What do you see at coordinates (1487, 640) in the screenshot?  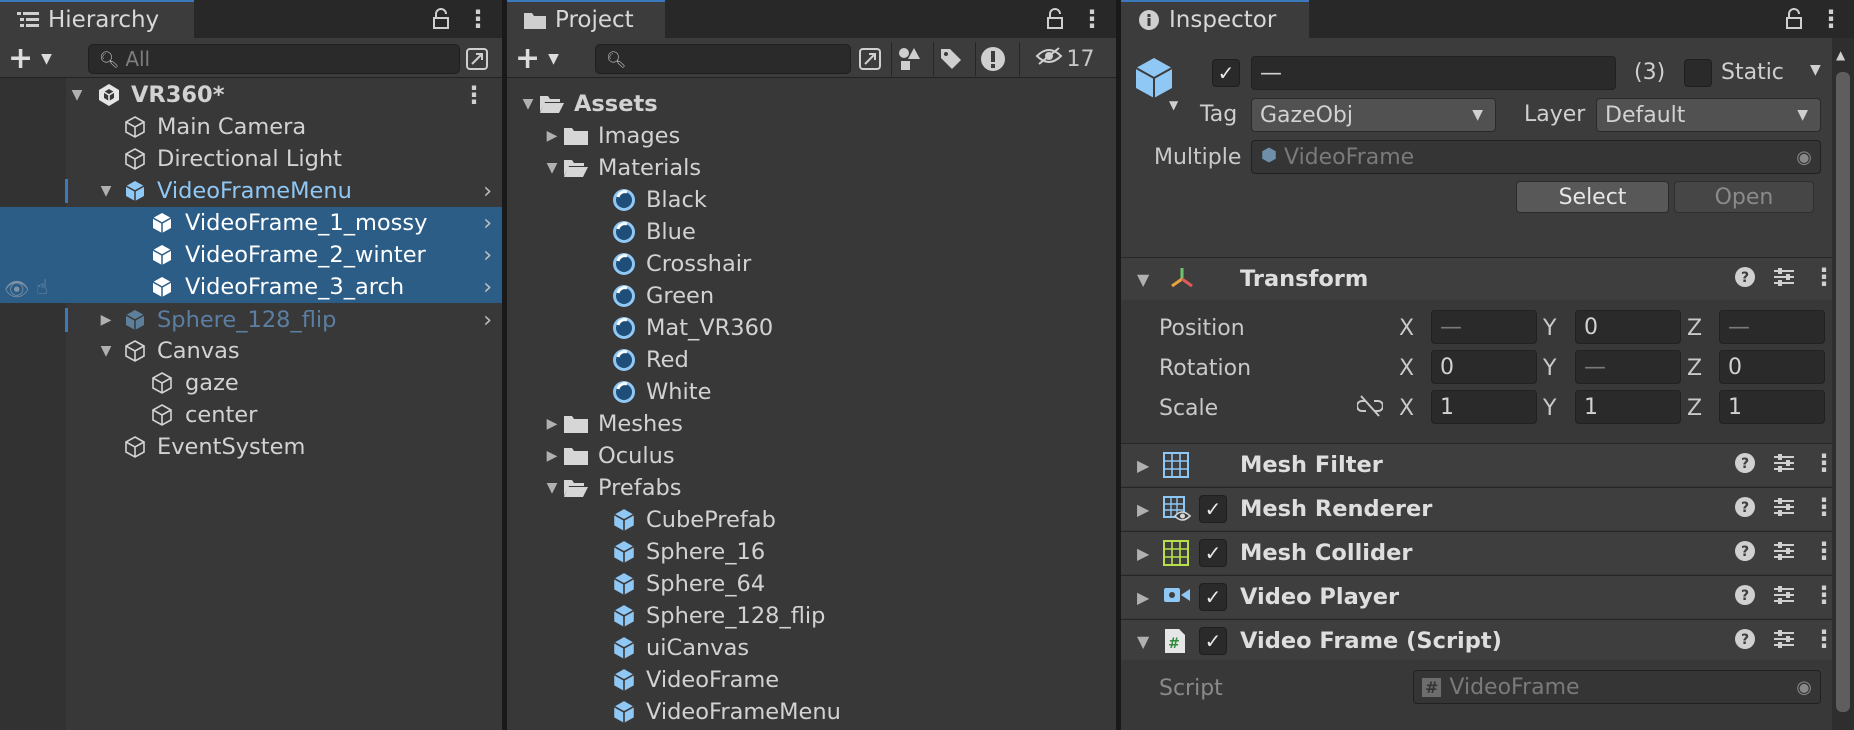 I see `component-header: ▼ # ✓ Video Frame (Script)? ⋮` at bounding box center [1487, 640].